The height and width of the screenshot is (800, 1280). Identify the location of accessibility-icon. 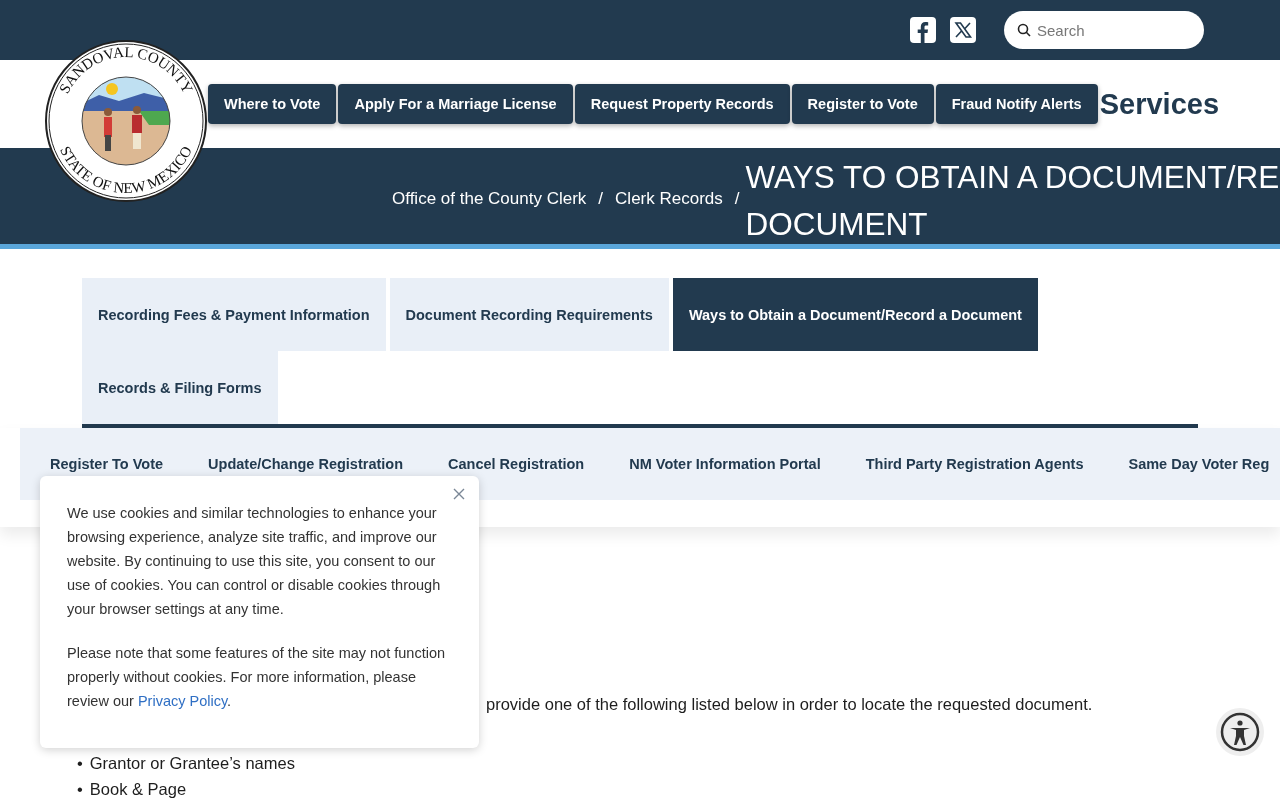
(1240, 732).